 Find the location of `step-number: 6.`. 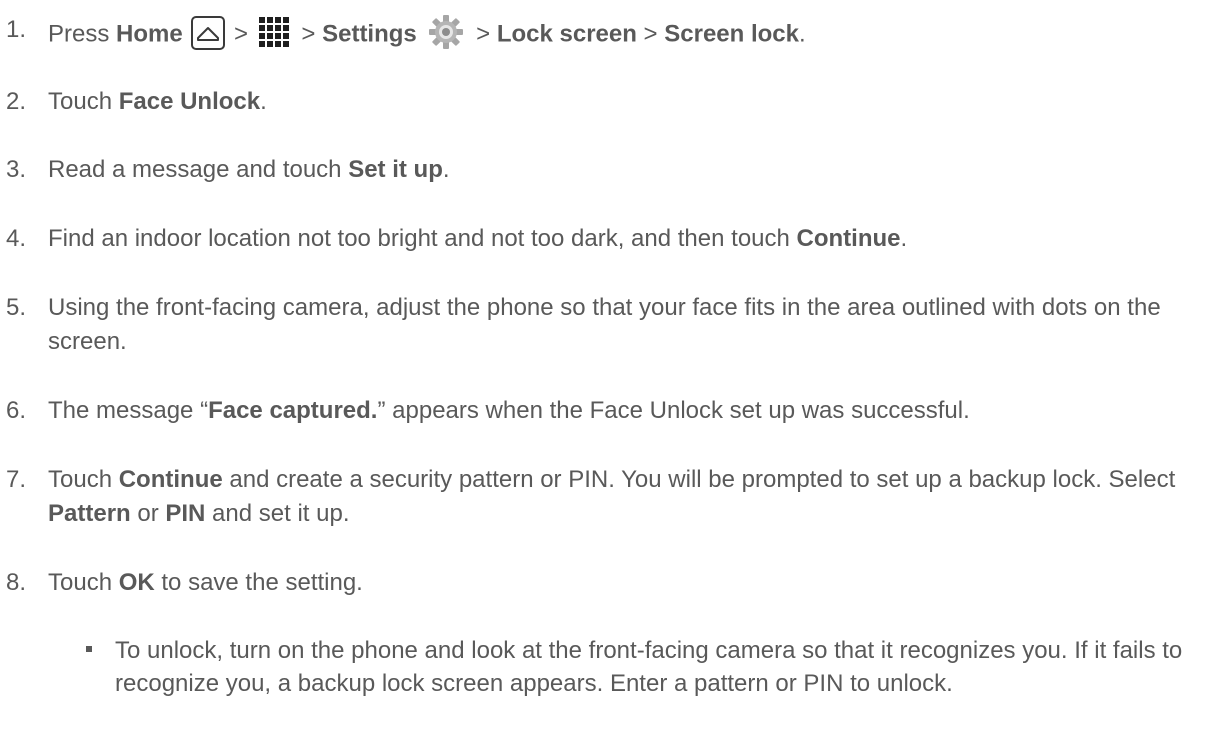

step-number: 6. is located at coordinates (16, 410).